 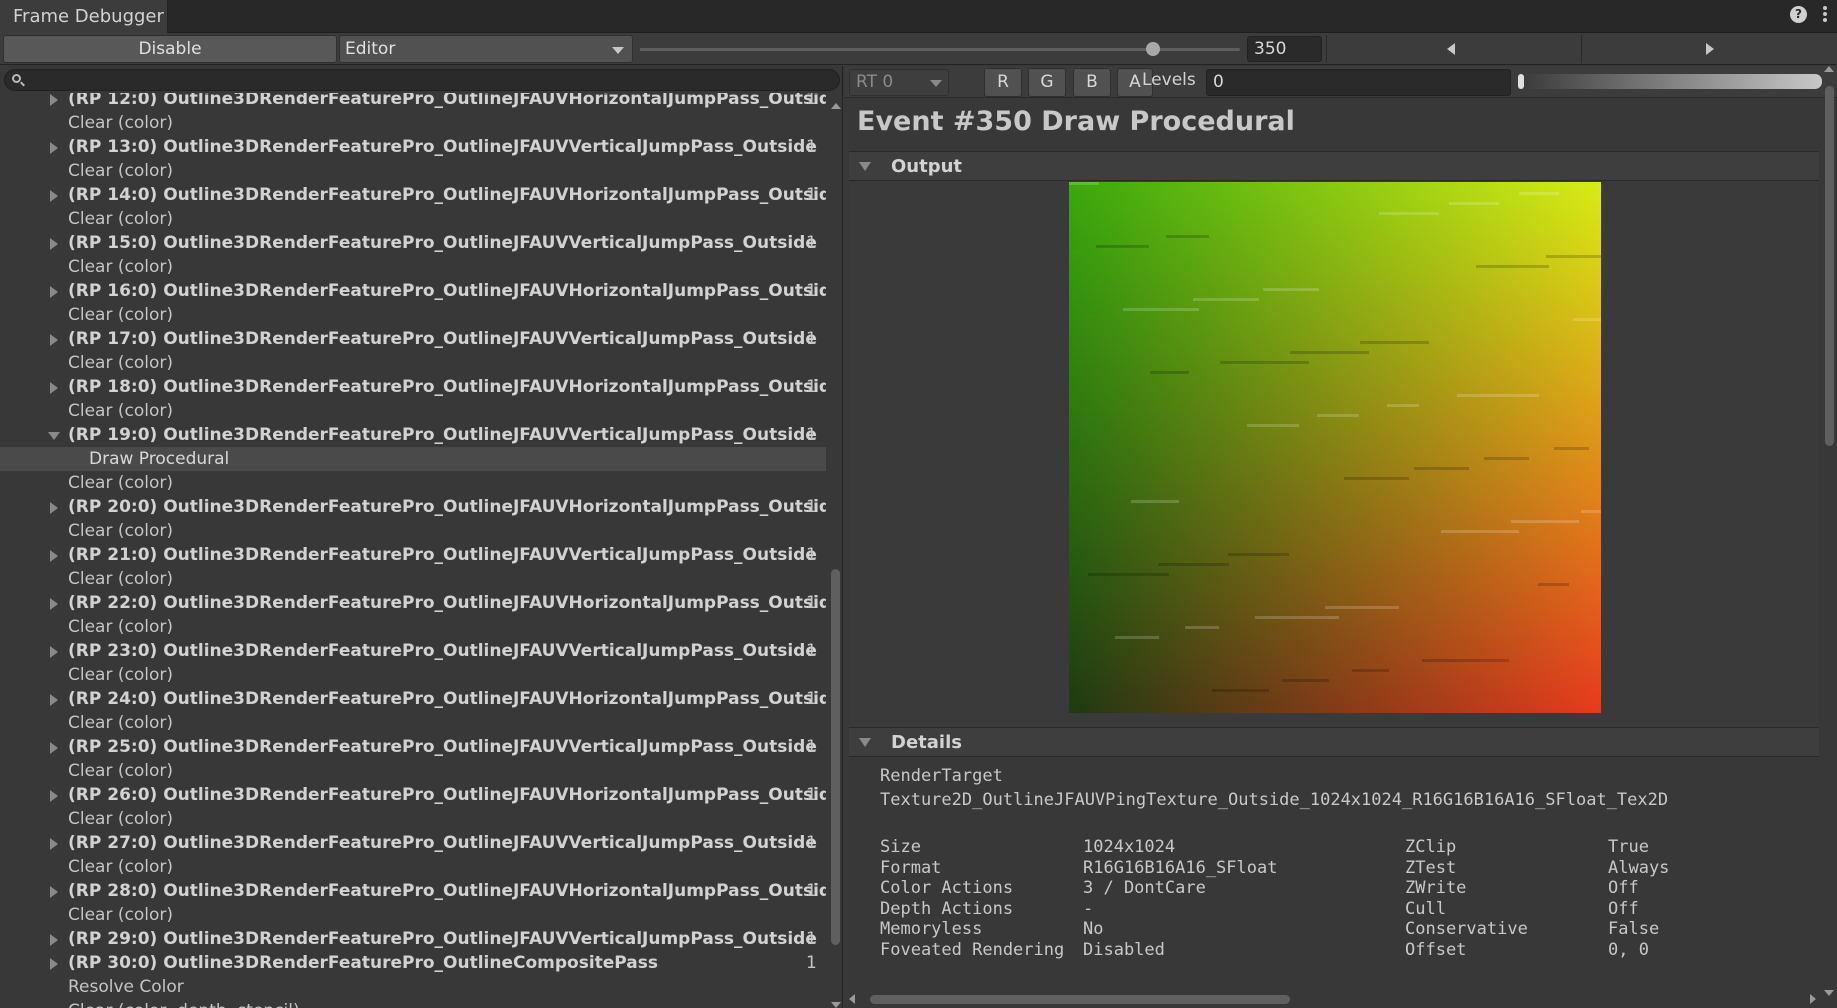 I want to click on event-index-field: 350, so click(x=1284, y=49).